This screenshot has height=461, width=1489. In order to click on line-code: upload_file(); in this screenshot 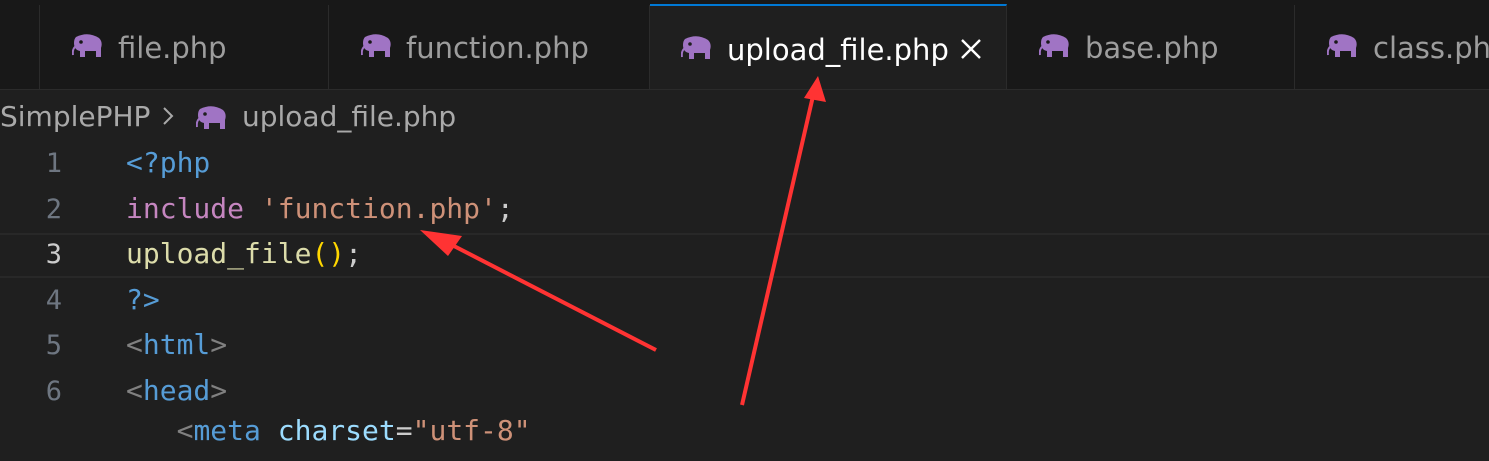, I will do `click(244, 253)`.